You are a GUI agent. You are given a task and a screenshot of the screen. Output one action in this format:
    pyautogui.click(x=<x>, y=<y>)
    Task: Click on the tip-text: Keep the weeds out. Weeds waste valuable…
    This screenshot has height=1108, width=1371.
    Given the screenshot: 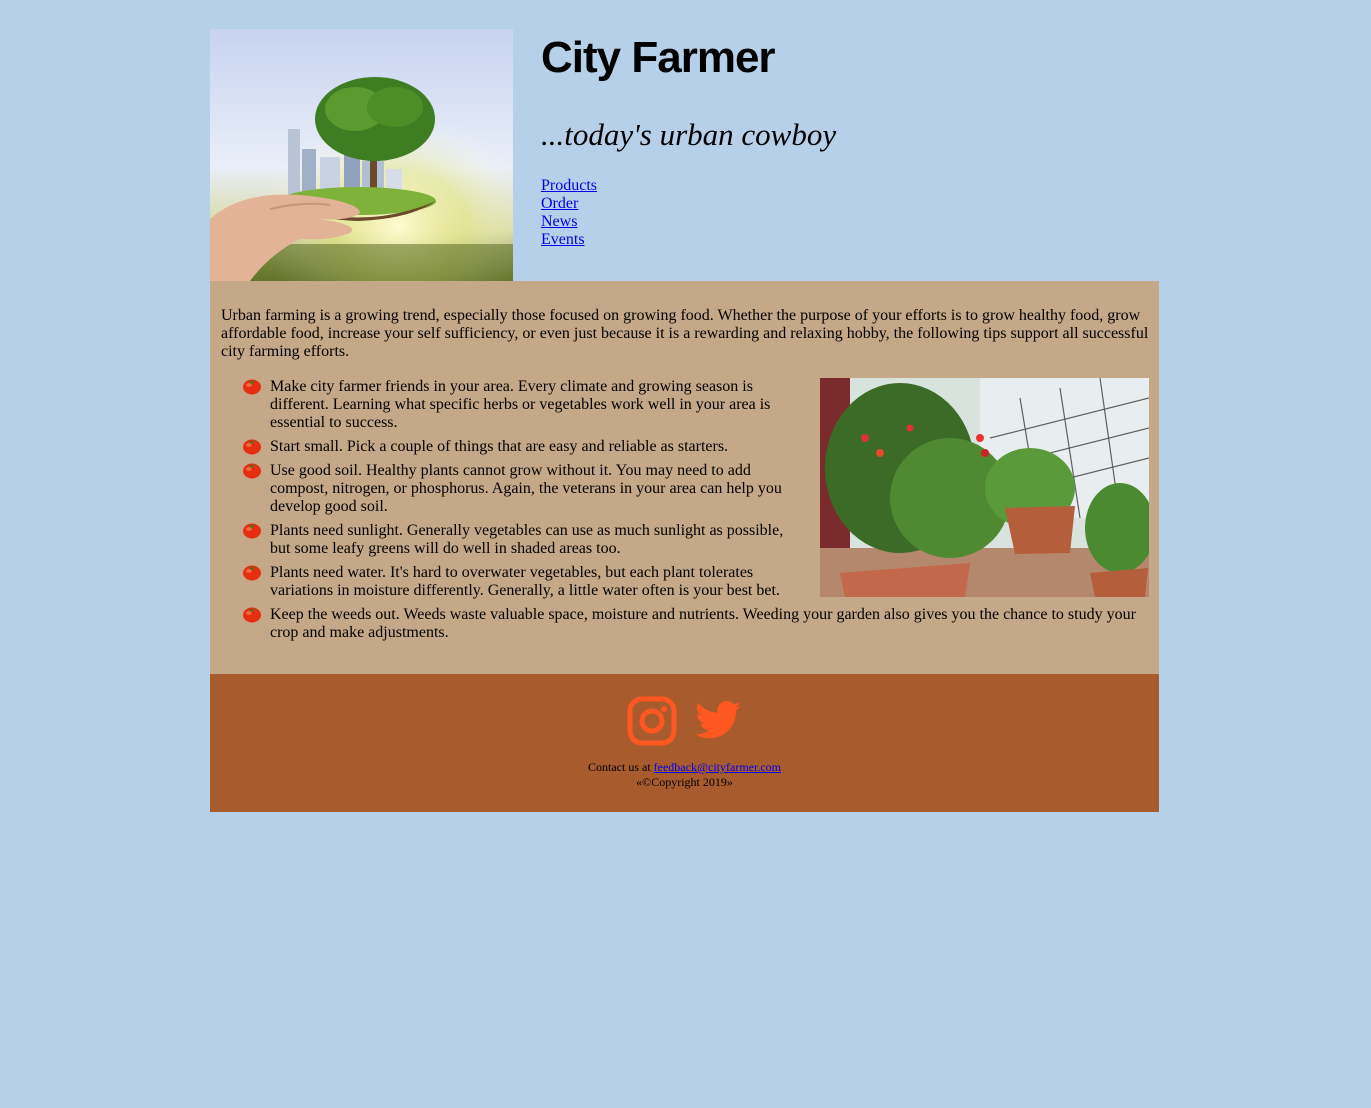 What is the action you would take?
    pyautogui.click(x=703, y=623)
    